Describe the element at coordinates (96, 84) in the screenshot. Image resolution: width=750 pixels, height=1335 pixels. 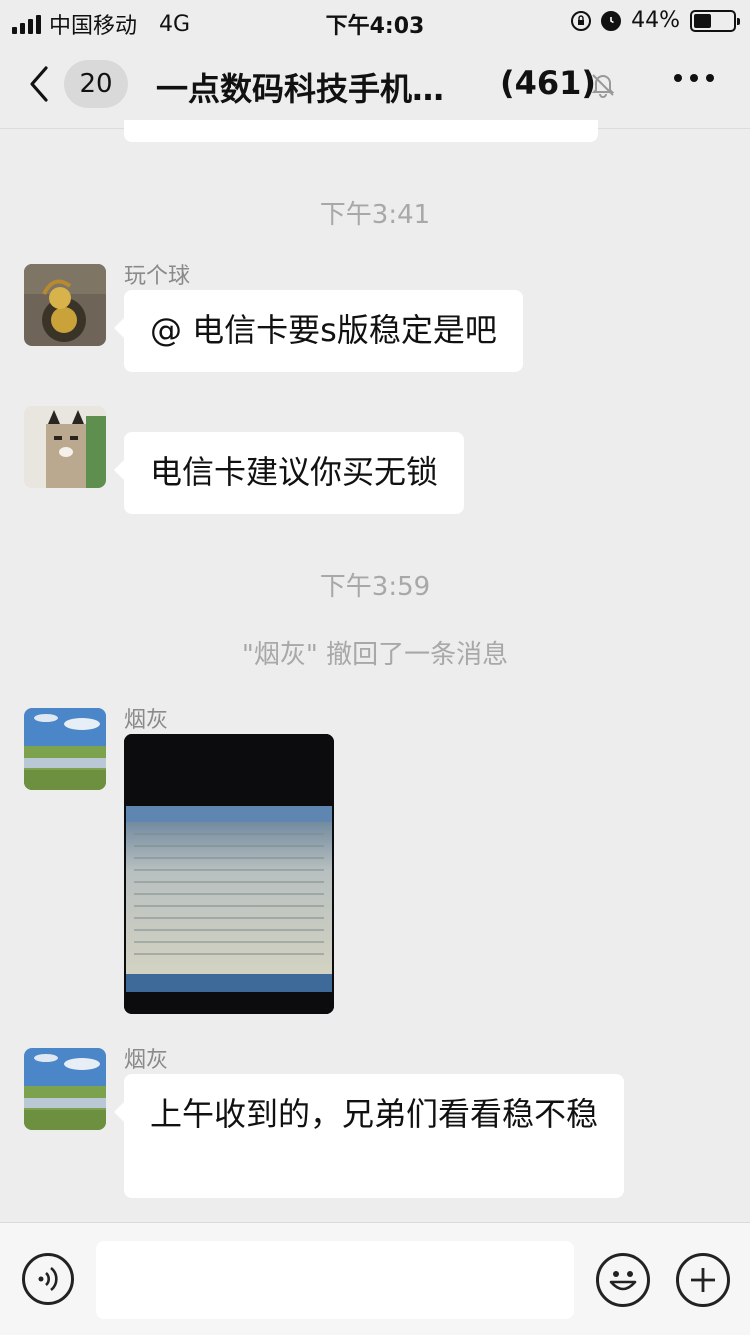
I see `unread-count-badge: 20` at that location.